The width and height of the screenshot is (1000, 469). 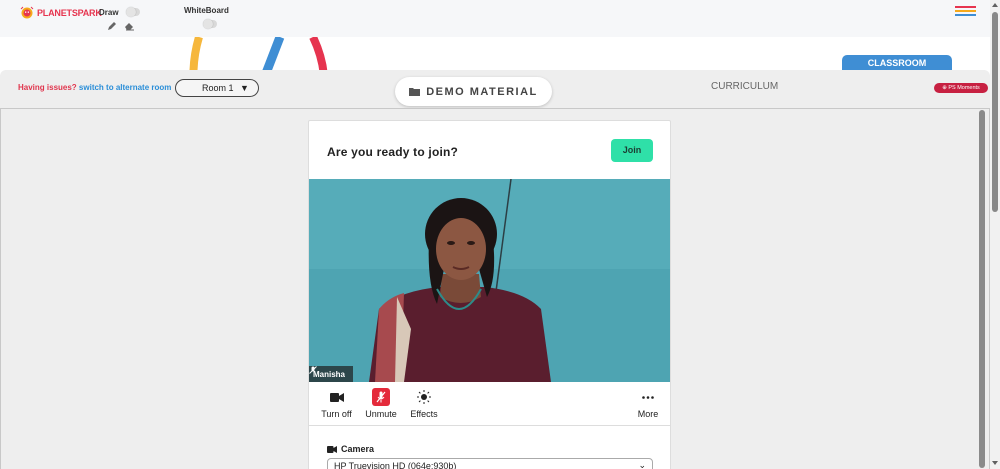 I want to click on draw-label: Draw, so click(x=109, y=12).